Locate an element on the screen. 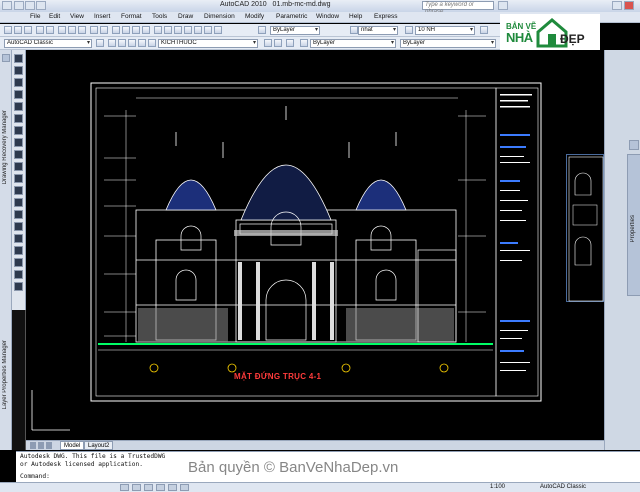 The height and width of the screenshot is (492, 640). hatch-icon is located at coordinates (18, 226).